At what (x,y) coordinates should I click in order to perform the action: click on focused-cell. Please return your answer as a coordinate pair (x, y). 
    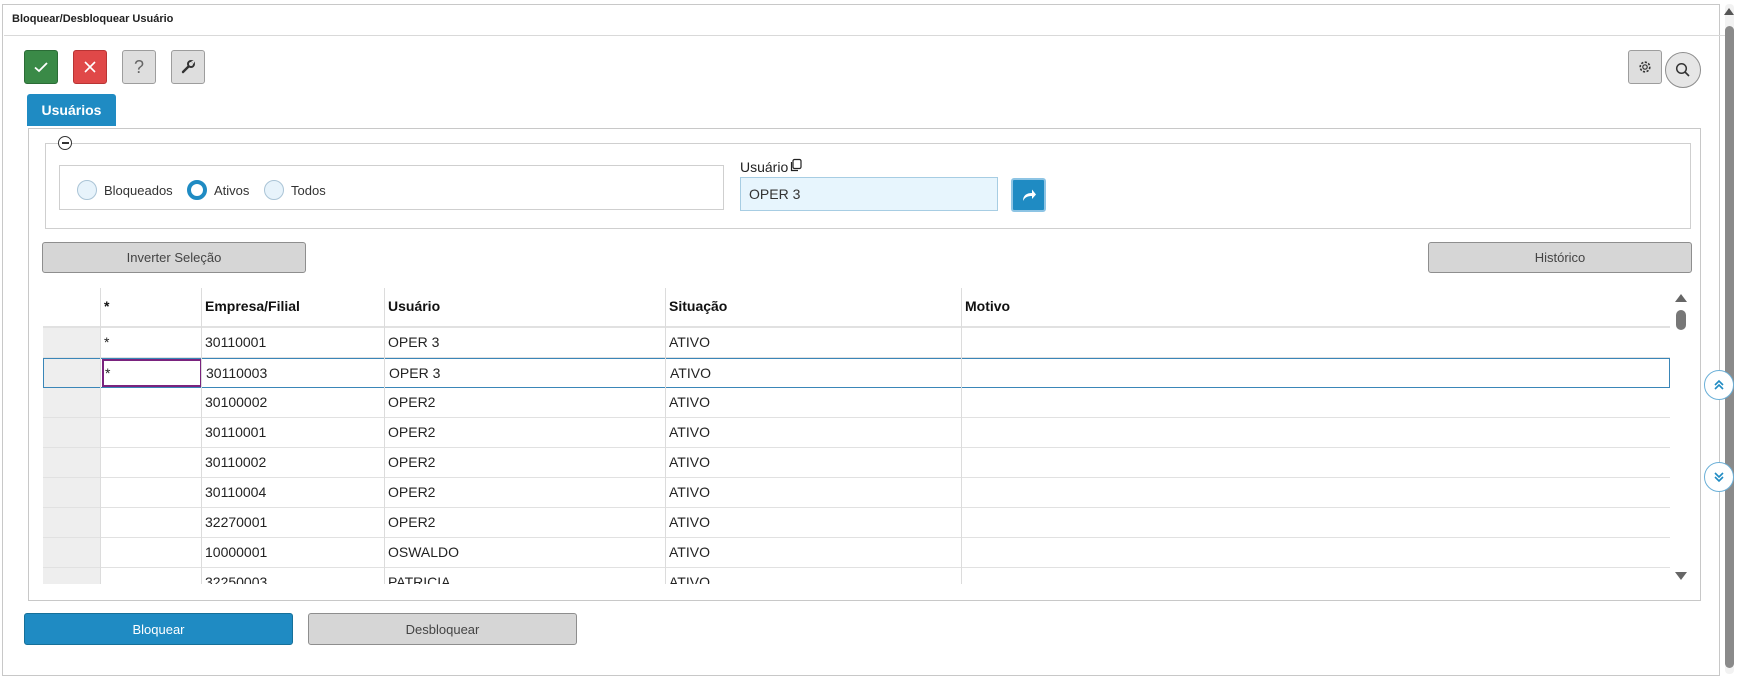
    Looking at the image, I should click on (152, 373).